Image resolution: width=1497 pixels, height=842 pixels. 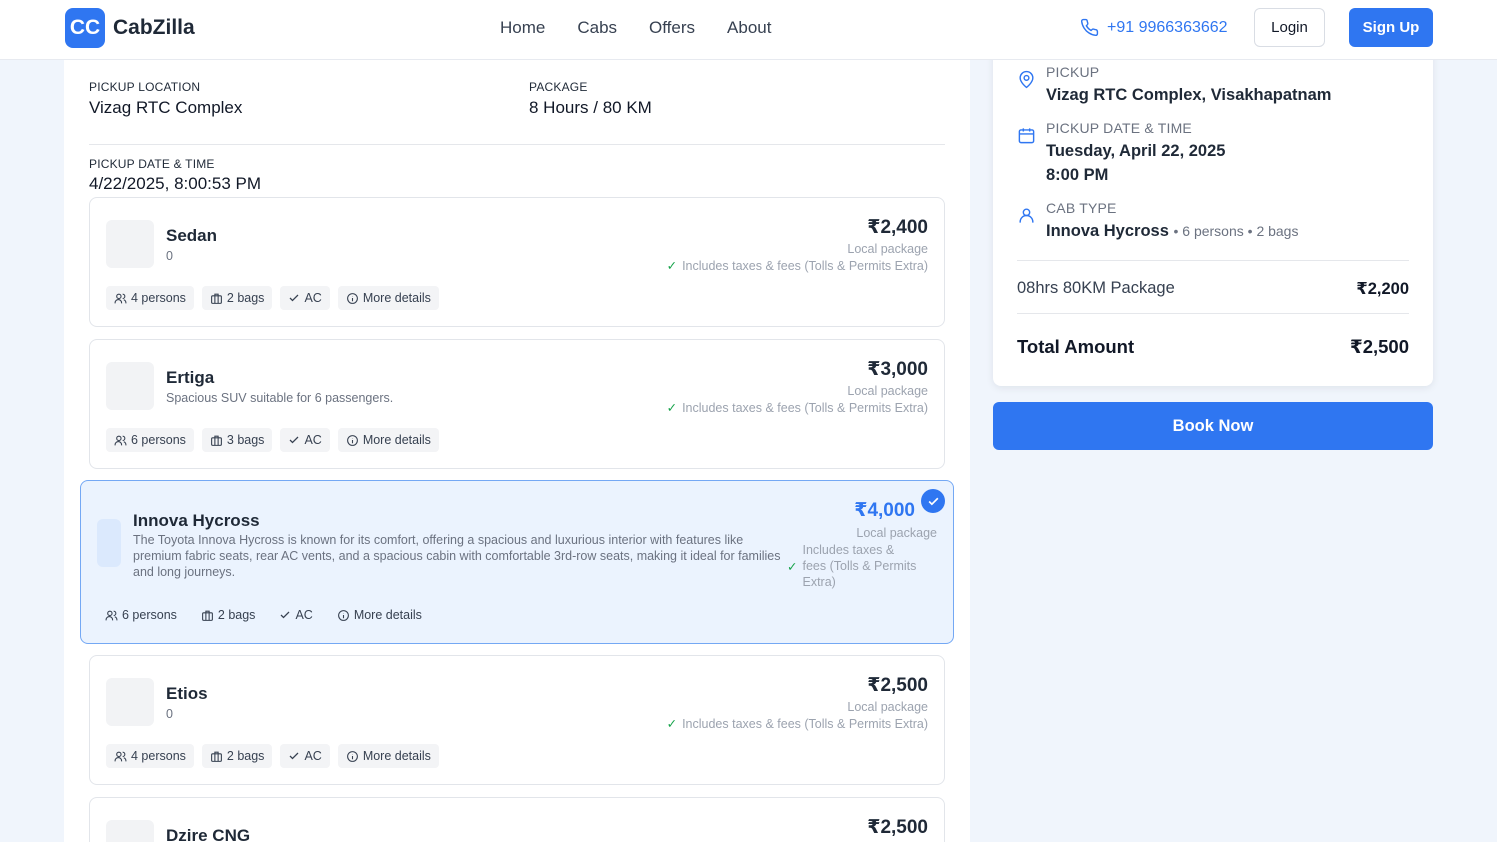 I want to click on nav-offers: Offers, so click(x=672, y=28).